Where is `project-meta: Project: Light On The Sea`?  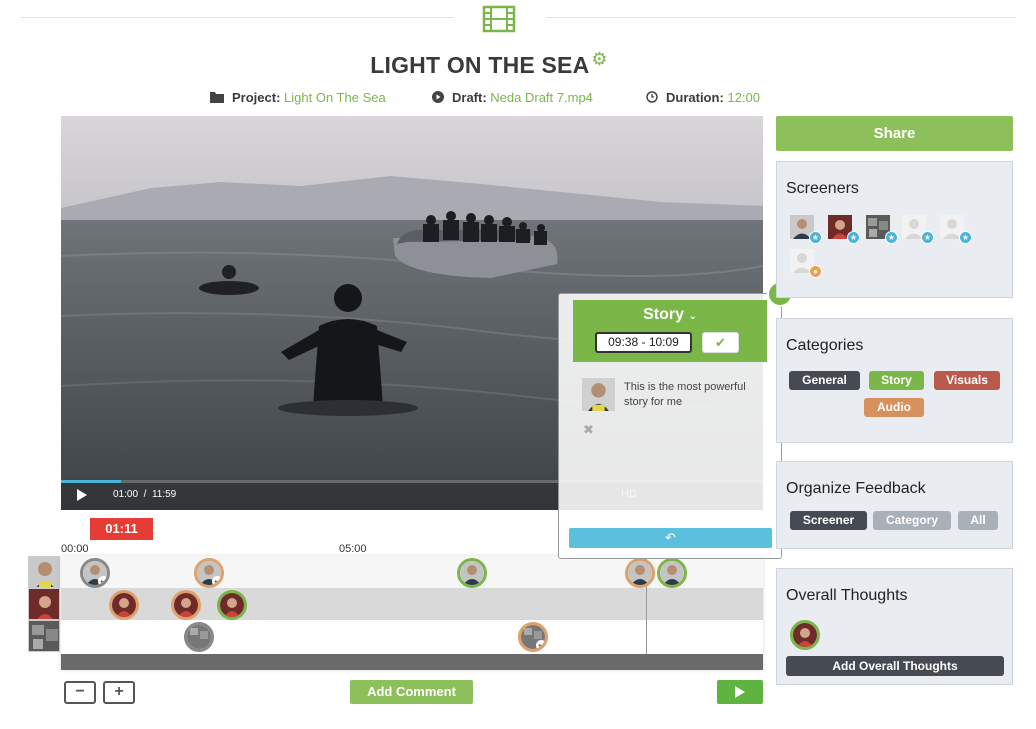
project-meta: Project: Light On The Sea is located at coordinates (298, 97).